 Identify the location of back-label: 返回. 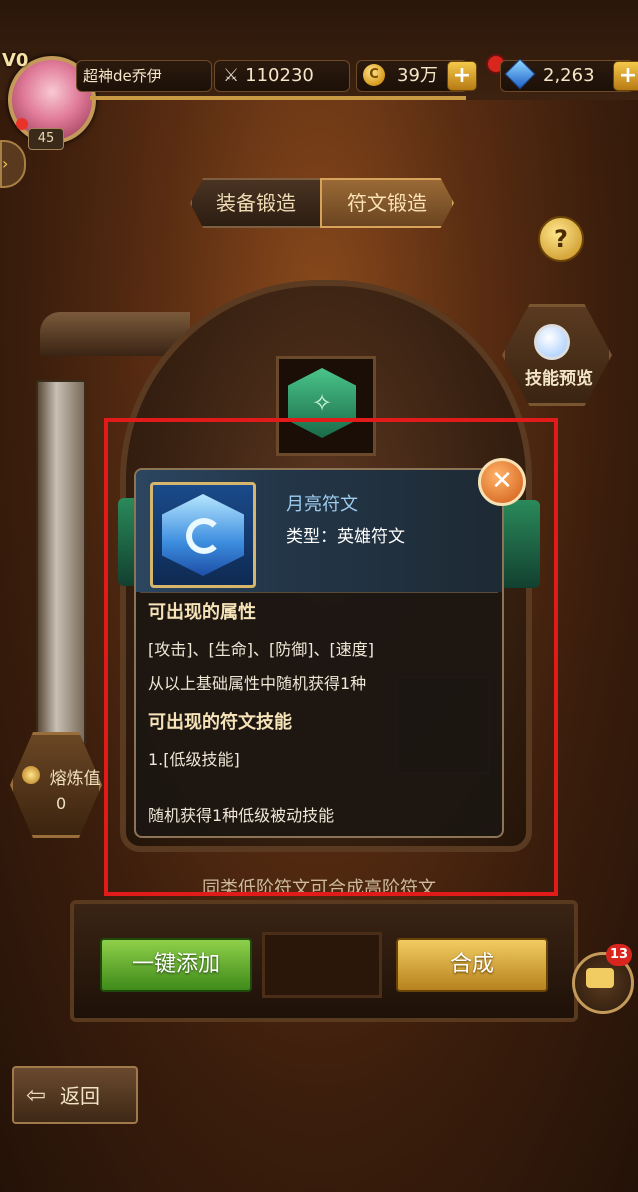
(80, 1096).